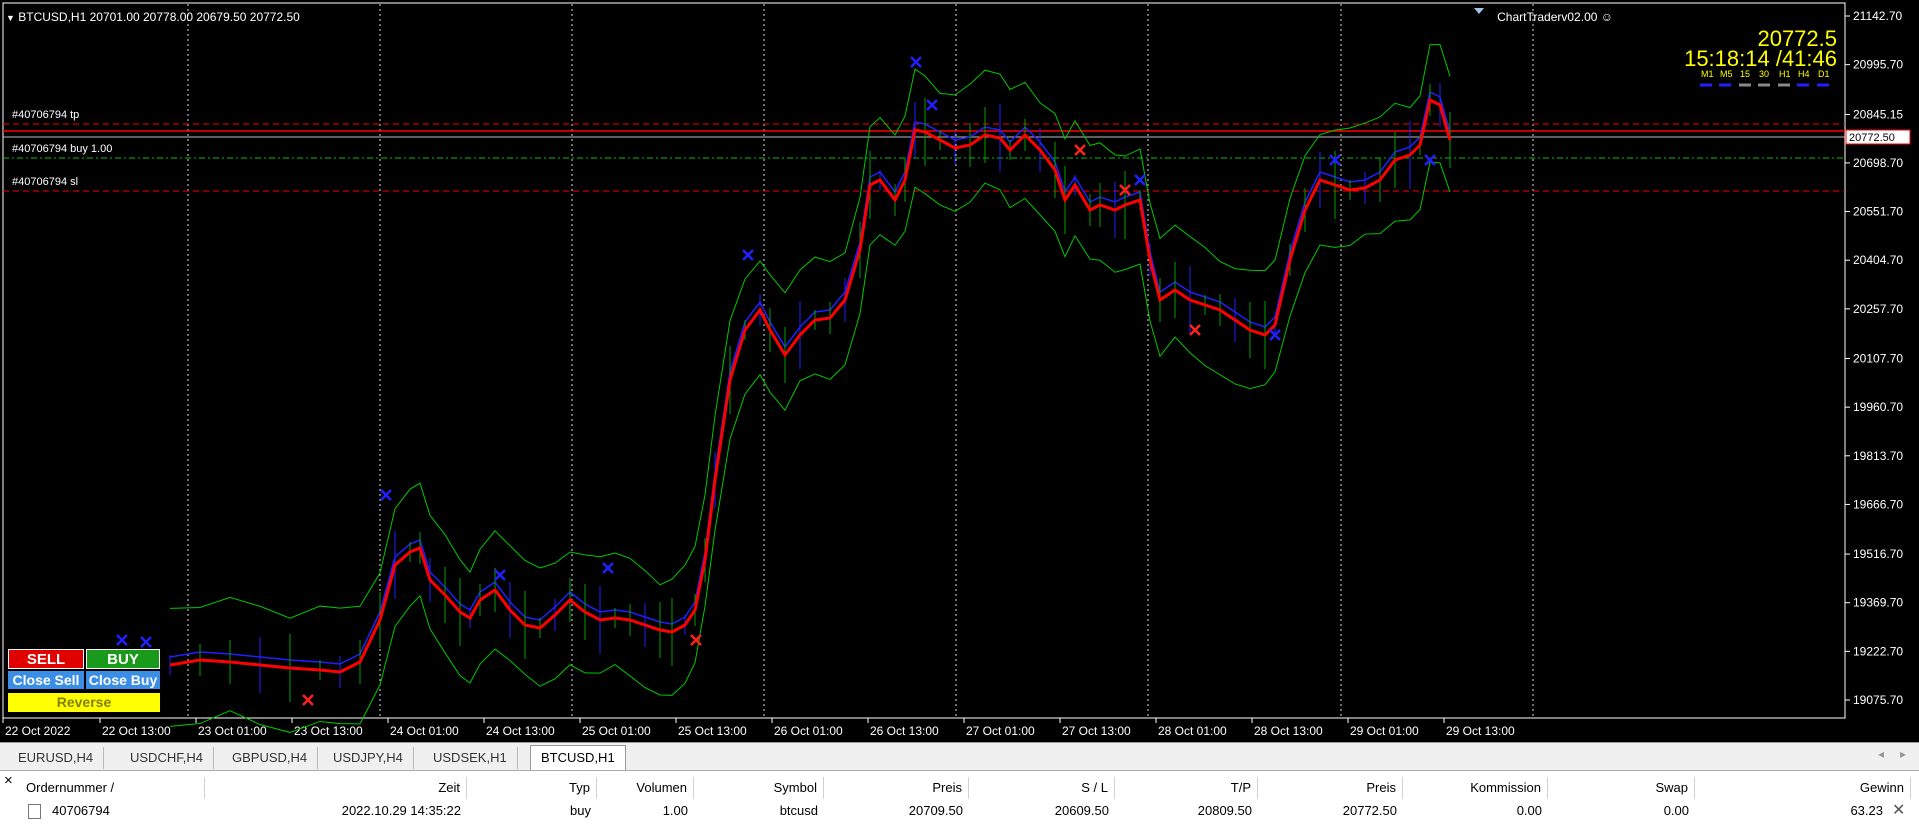 This screenshot has width=1919, height=825. What do you see at coordinates (675, 810) in the screenshot?
I see `table-cell-volumen: 1.00` at bounding box center [675, 810].